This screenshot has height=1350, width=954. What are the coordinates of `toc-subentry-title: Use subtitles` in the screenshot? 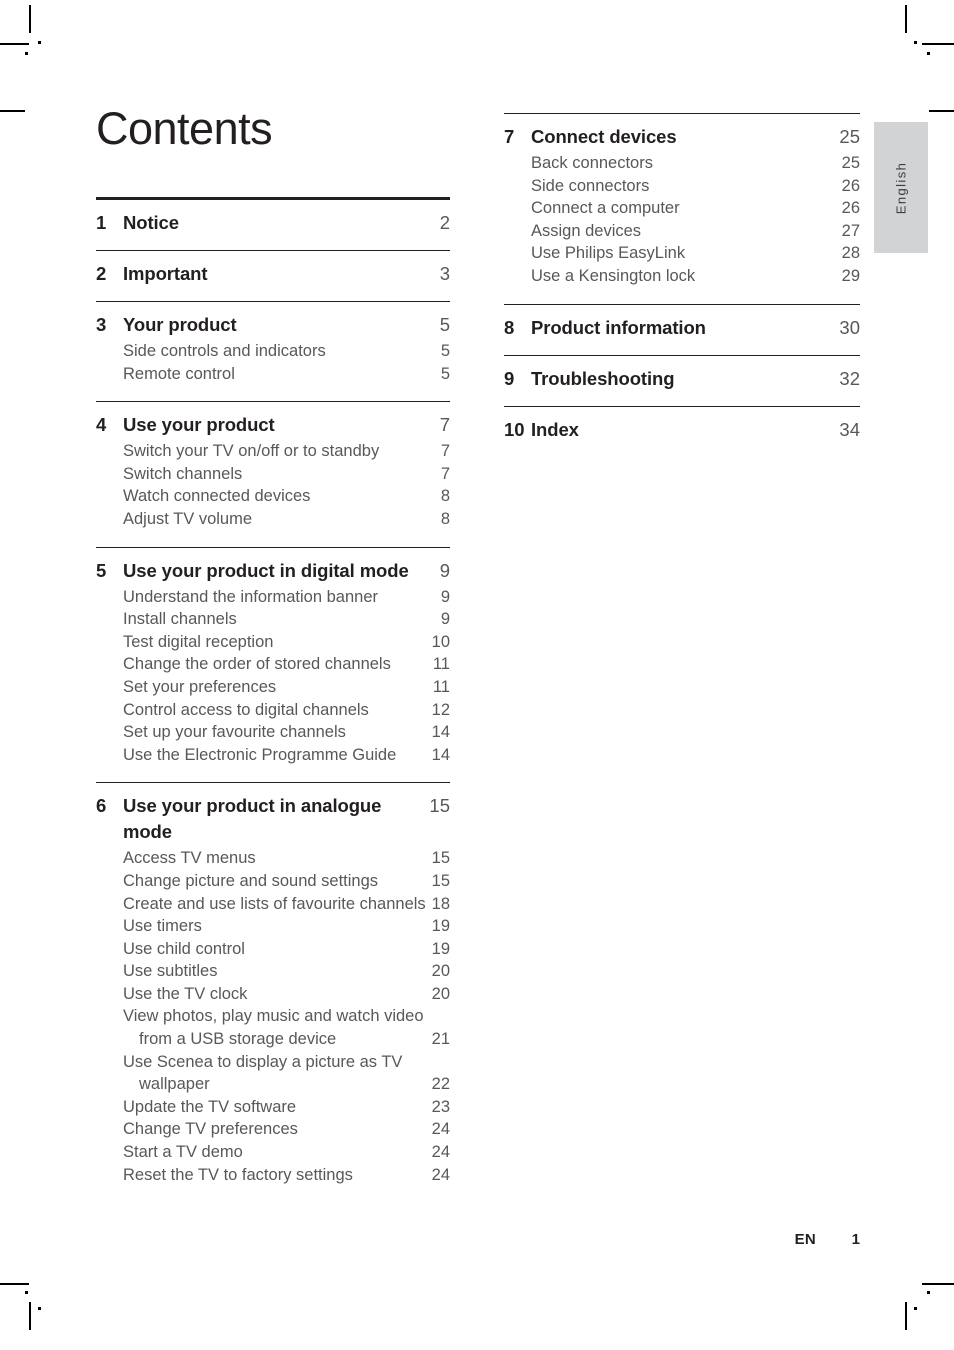 It's located at (170, 971).